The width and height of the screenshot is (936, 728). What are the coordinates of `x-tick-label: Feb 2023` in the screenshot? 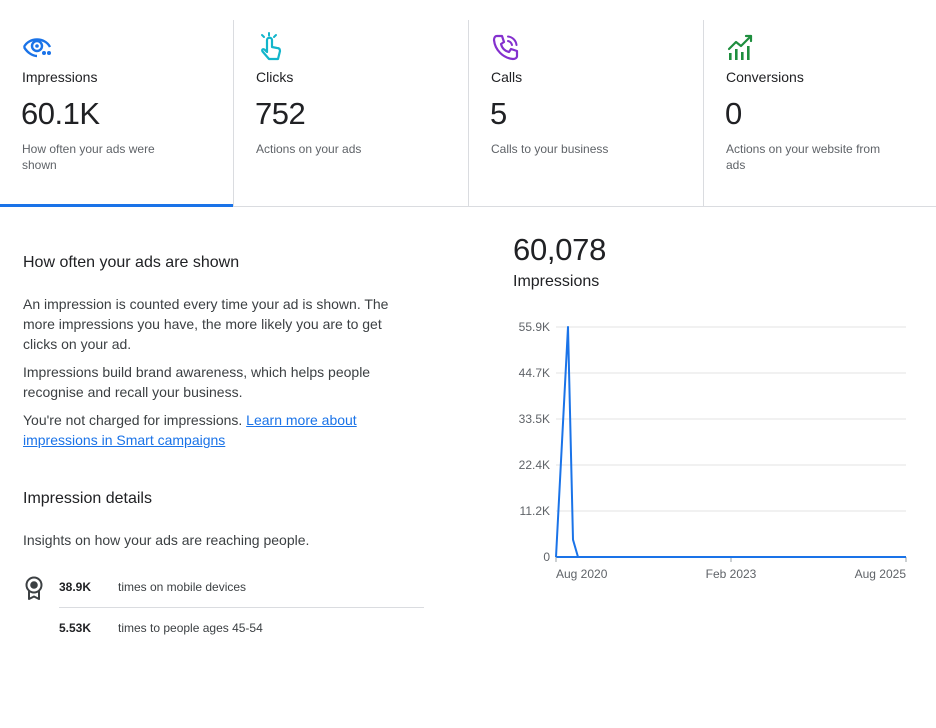 It's located at (731, 574).